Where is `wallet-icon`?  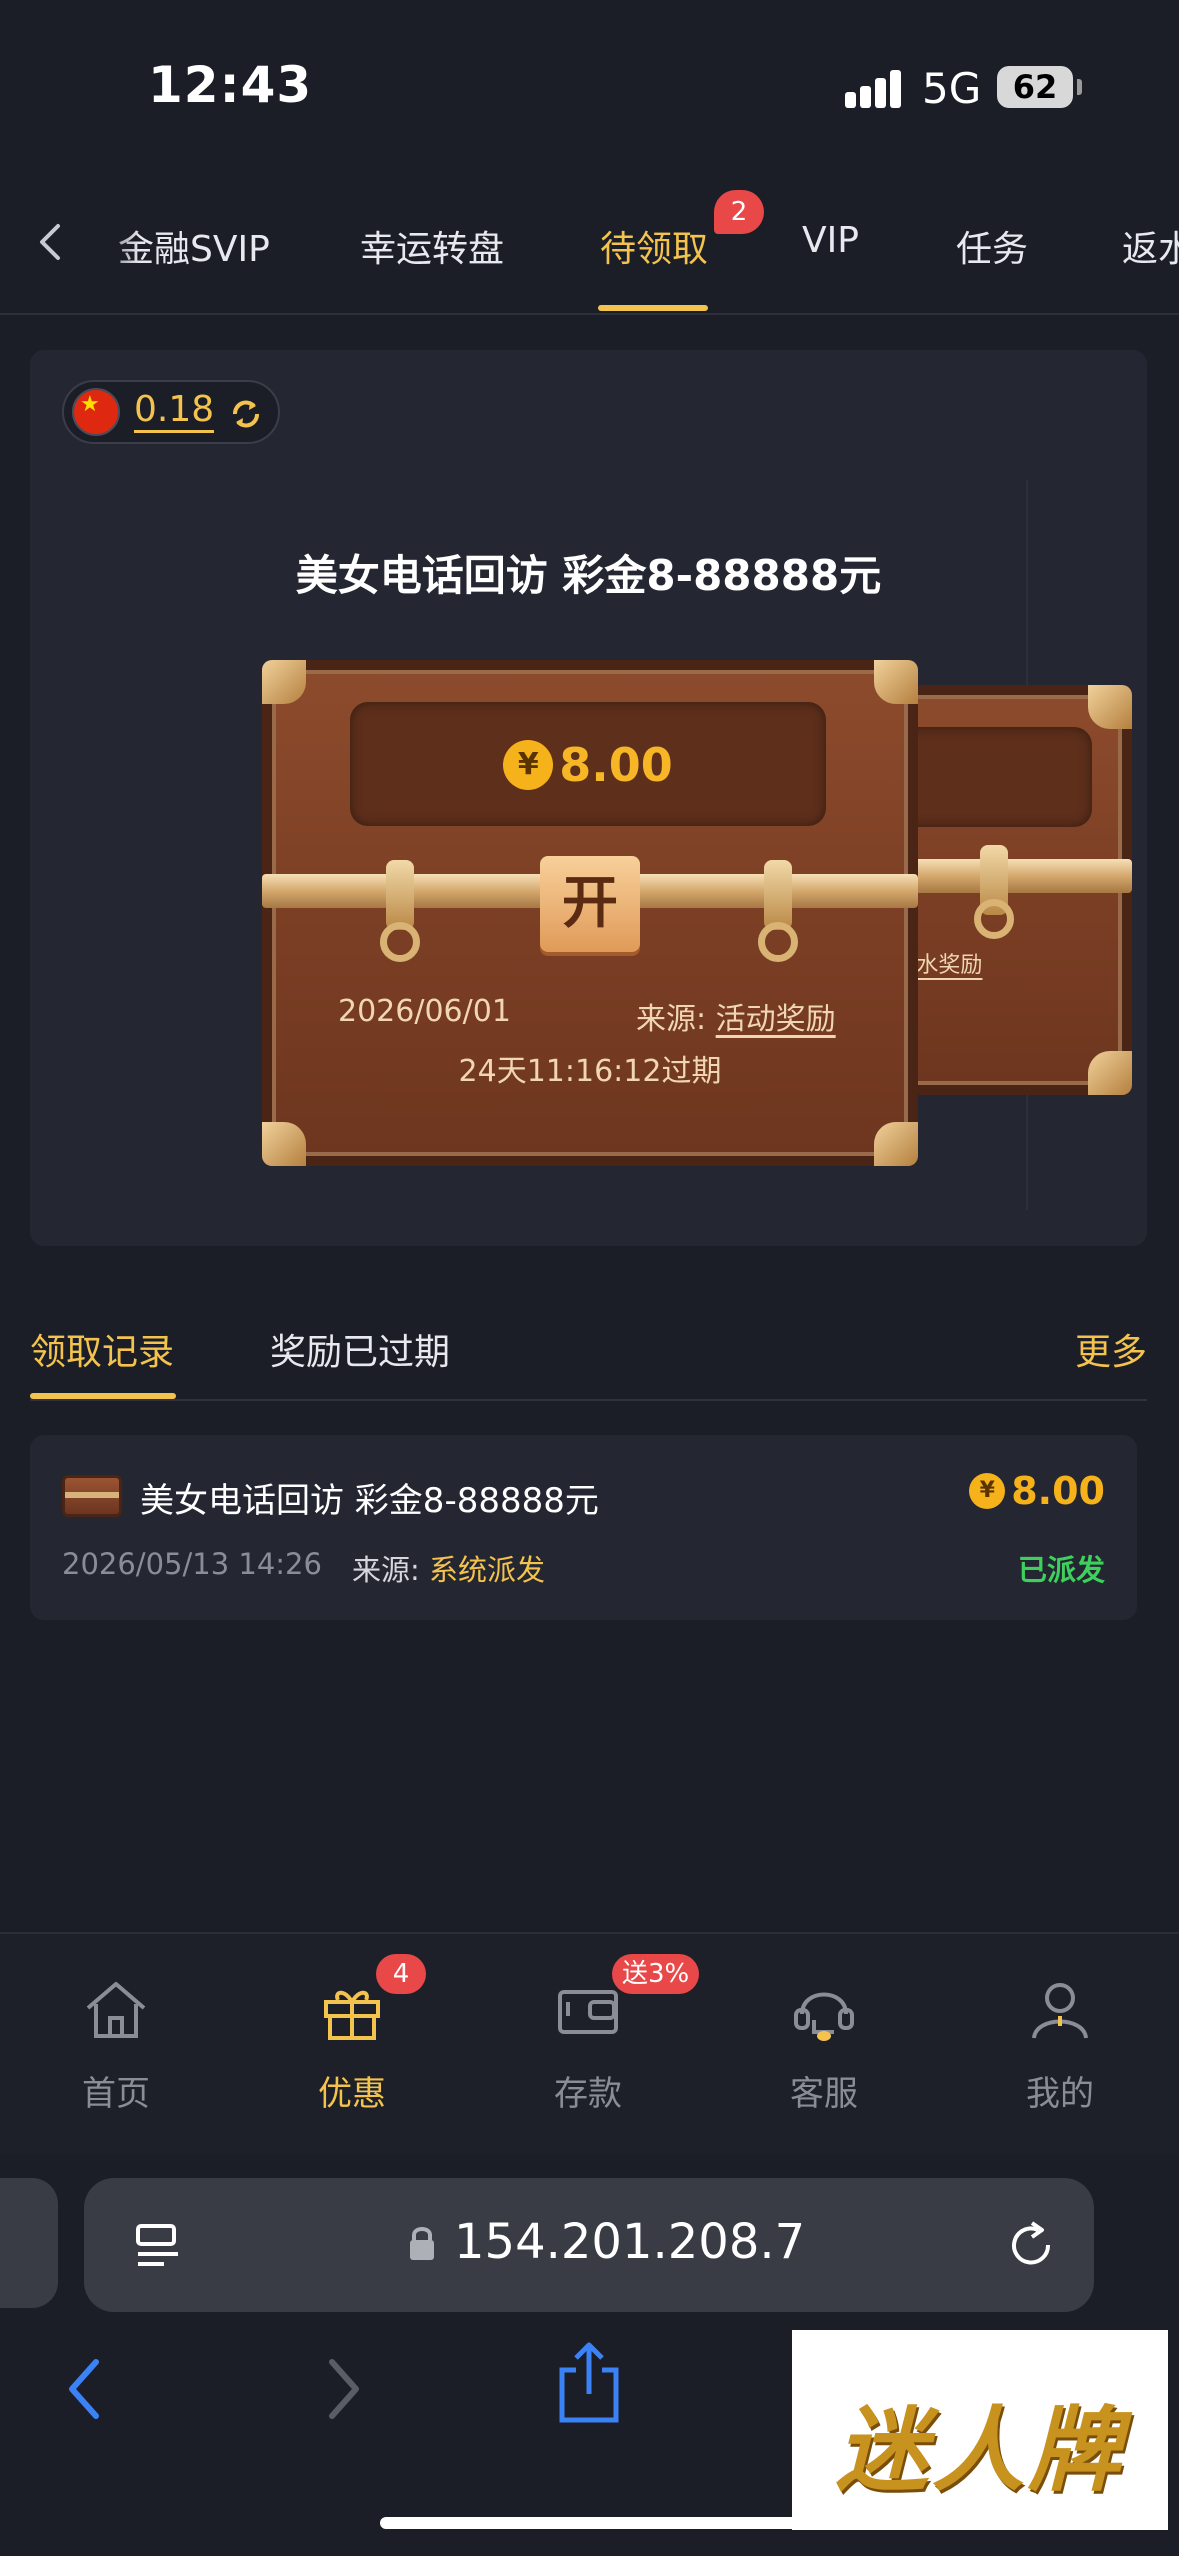 wallet-icon is located at coordinates (588, 2012).